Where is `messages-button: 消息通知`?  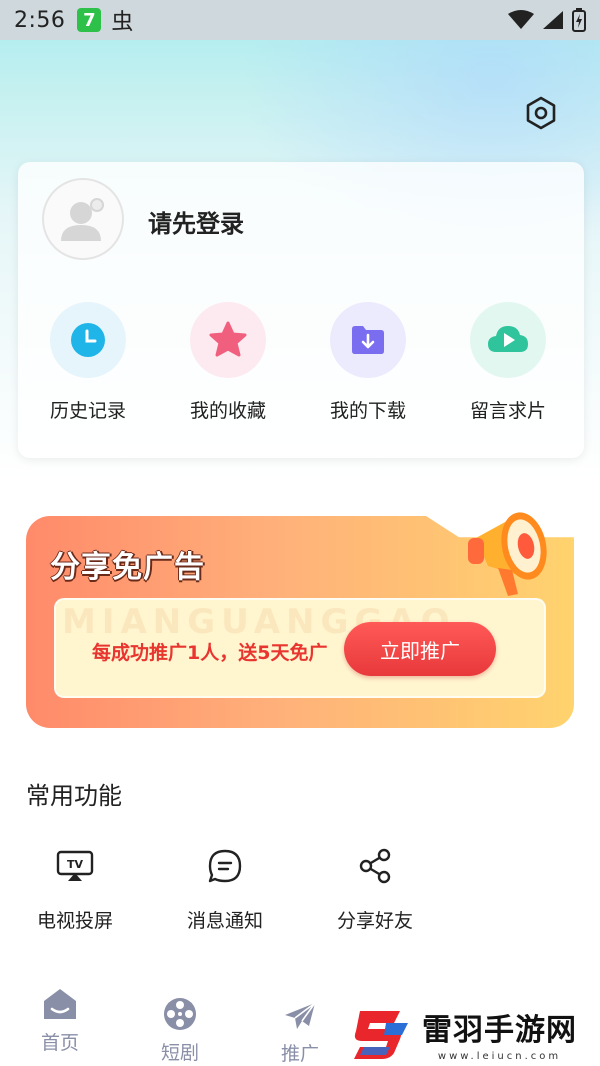
messages-button: 消息通知 is located at coordinates (225, 889).